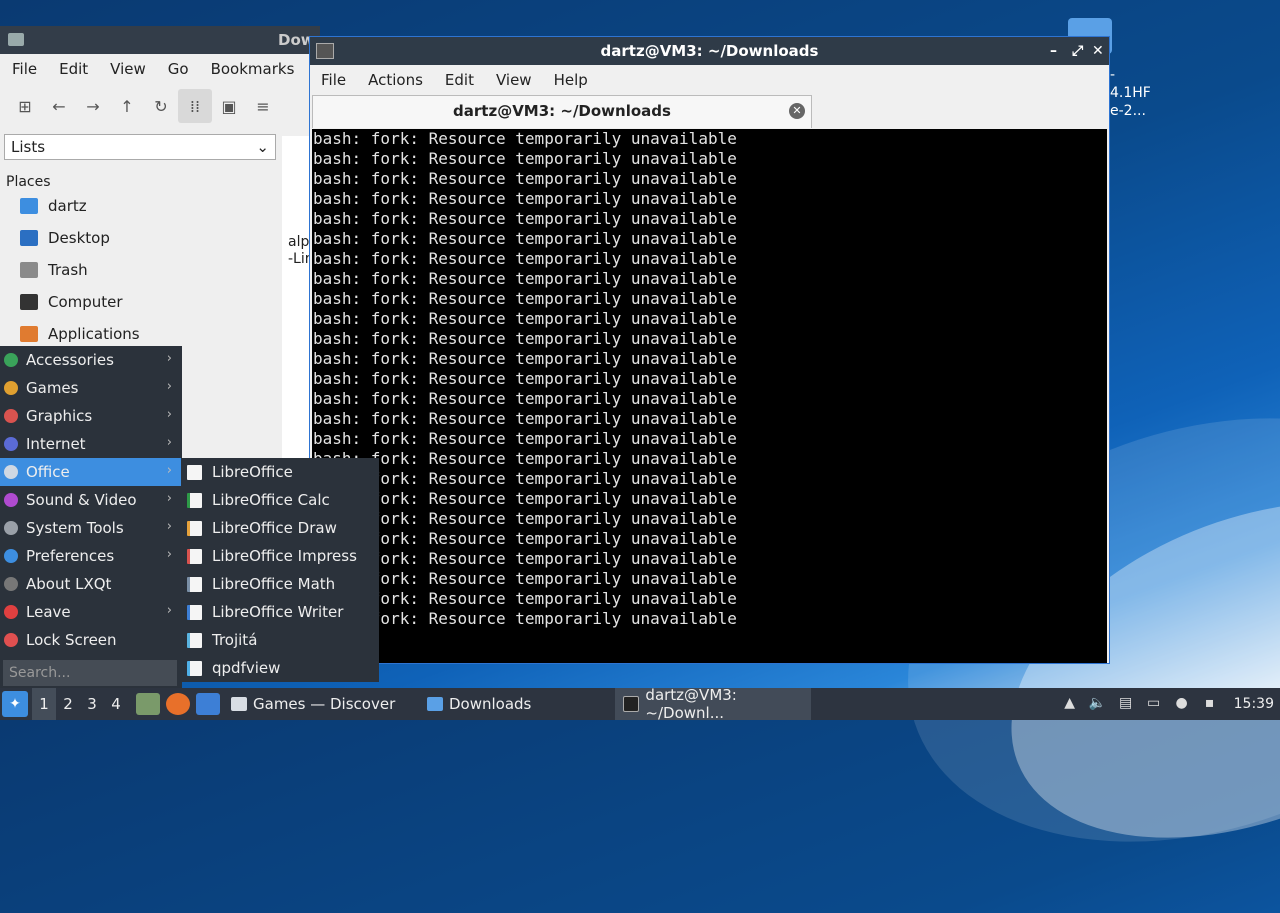 This screenshot has height=913, width=1280. Describe the element at coordinates (1098, 704) in the screenshot. I see `volume-icon: 🔈` at that location.